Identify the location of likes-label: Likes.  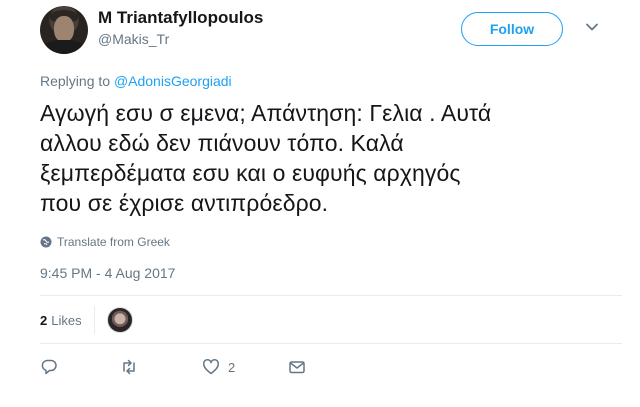
(66, 320).